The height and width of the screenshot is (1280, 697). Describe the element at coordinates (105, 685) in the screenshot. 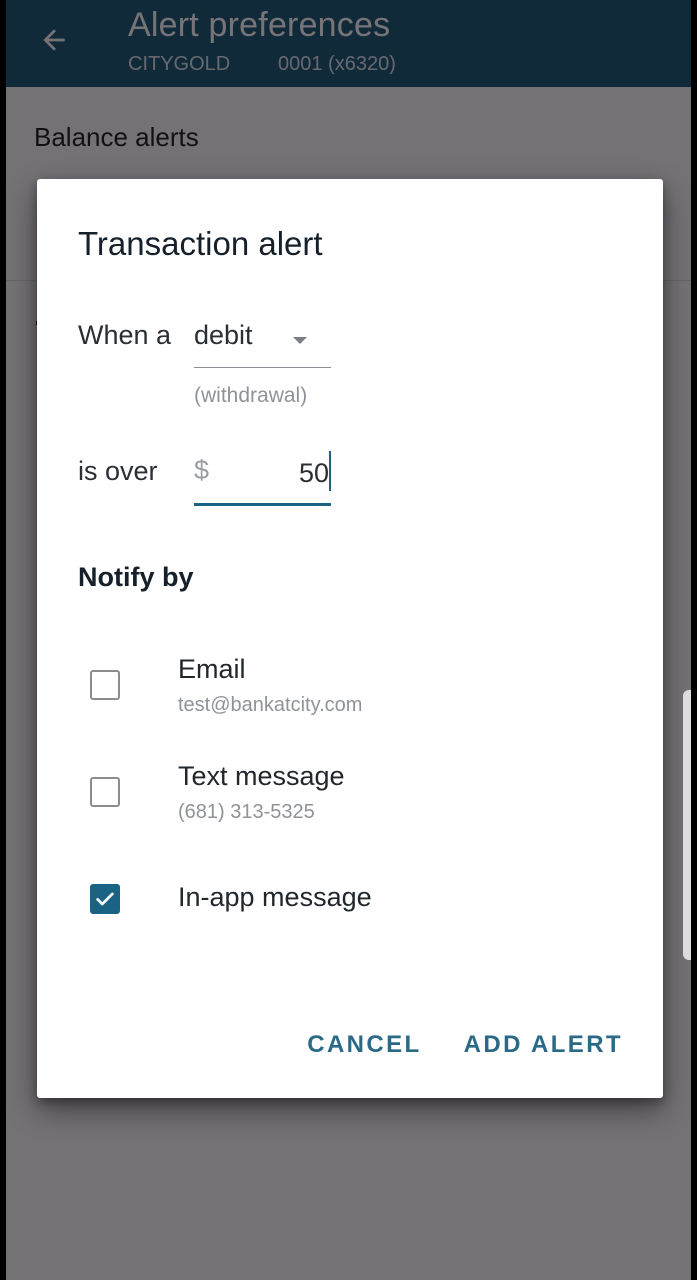

I see `email-checkbox` at that location.